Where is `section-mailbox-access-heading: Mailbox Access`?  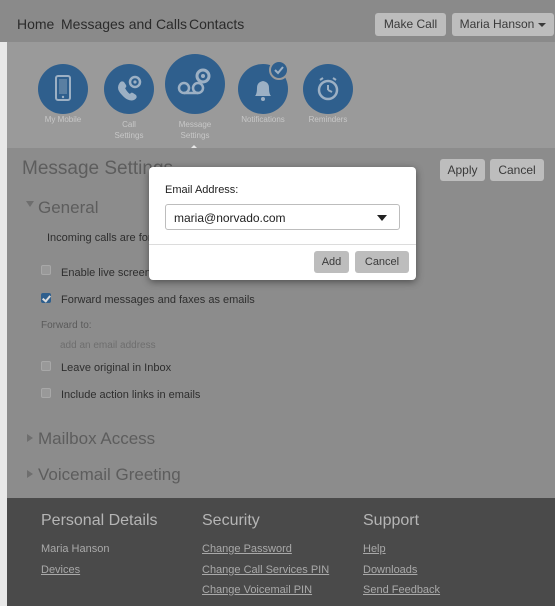
section-mailbox-access-heading: Mailbox Access is located at coordinates (96, 439).